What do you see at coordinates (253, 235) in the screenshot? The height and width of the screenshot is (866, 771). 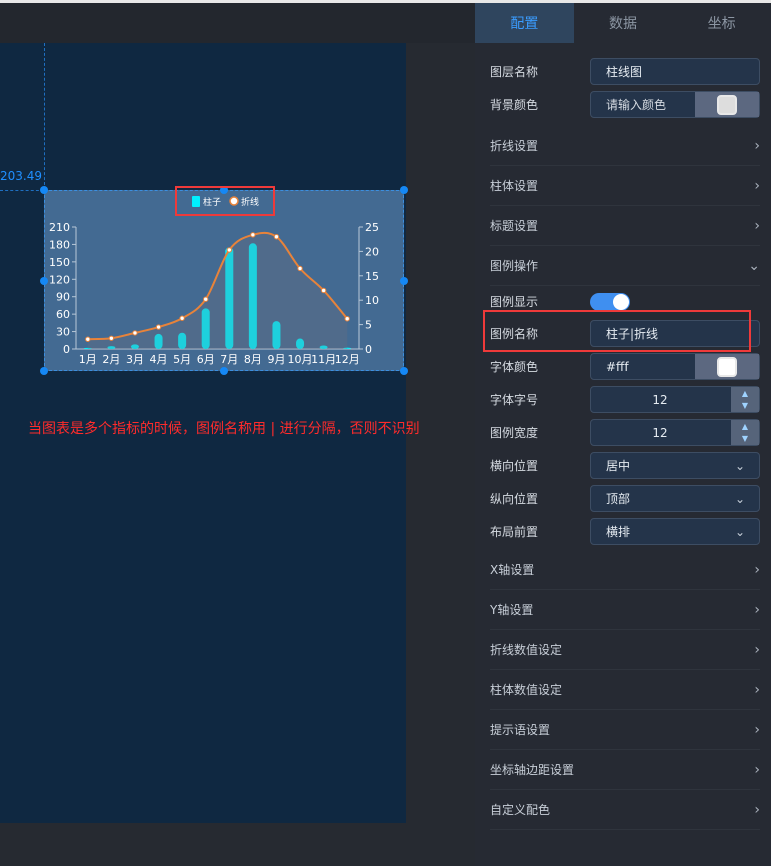 I see `line-point-8月` at bounding box center [253, 235].